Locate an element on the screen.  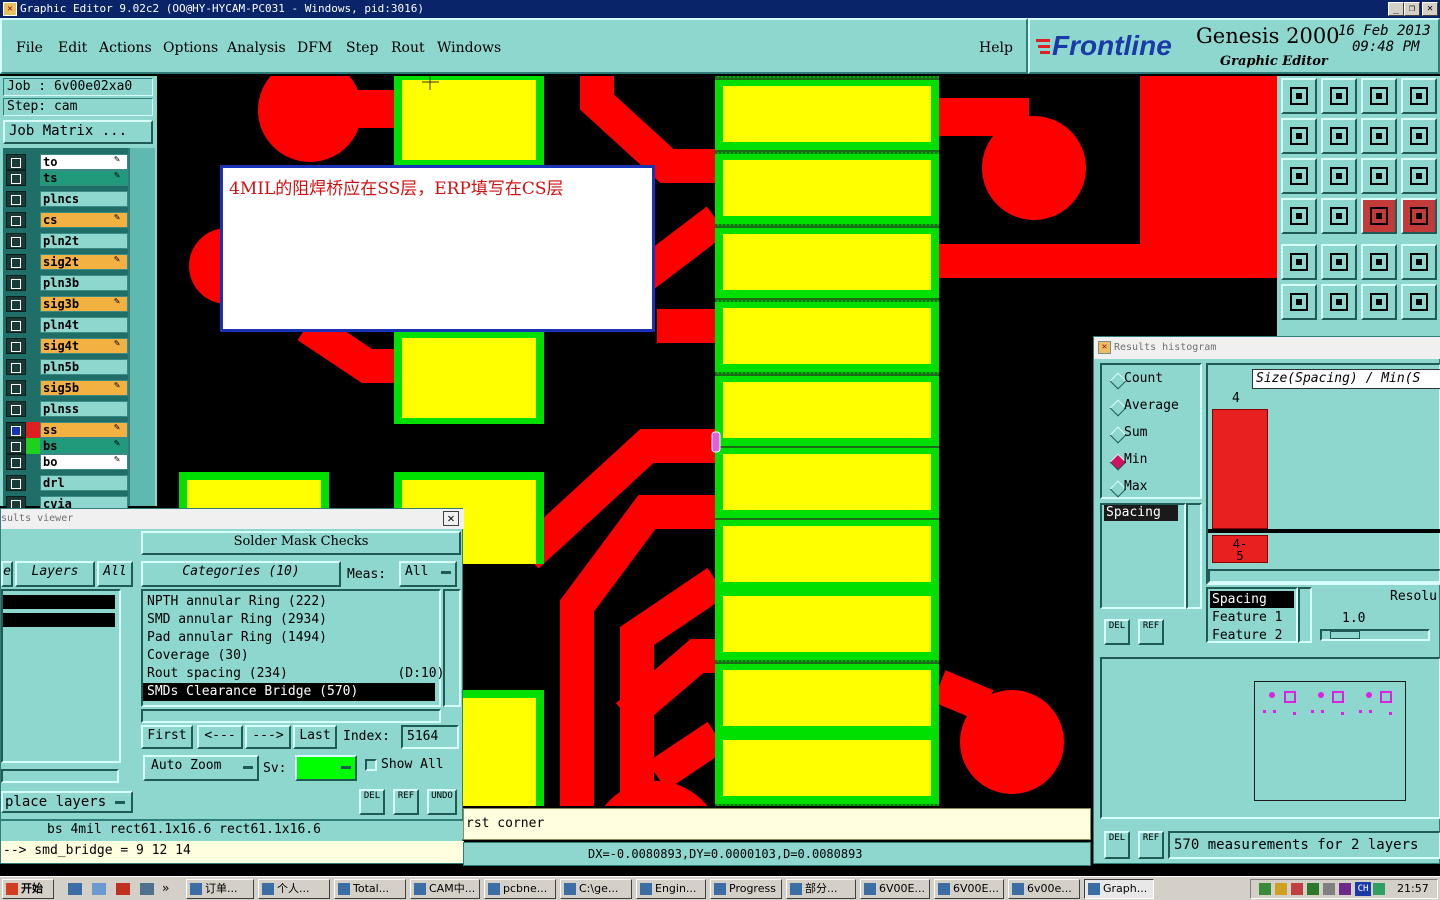
layers-list is located at coordinates (61, 676).